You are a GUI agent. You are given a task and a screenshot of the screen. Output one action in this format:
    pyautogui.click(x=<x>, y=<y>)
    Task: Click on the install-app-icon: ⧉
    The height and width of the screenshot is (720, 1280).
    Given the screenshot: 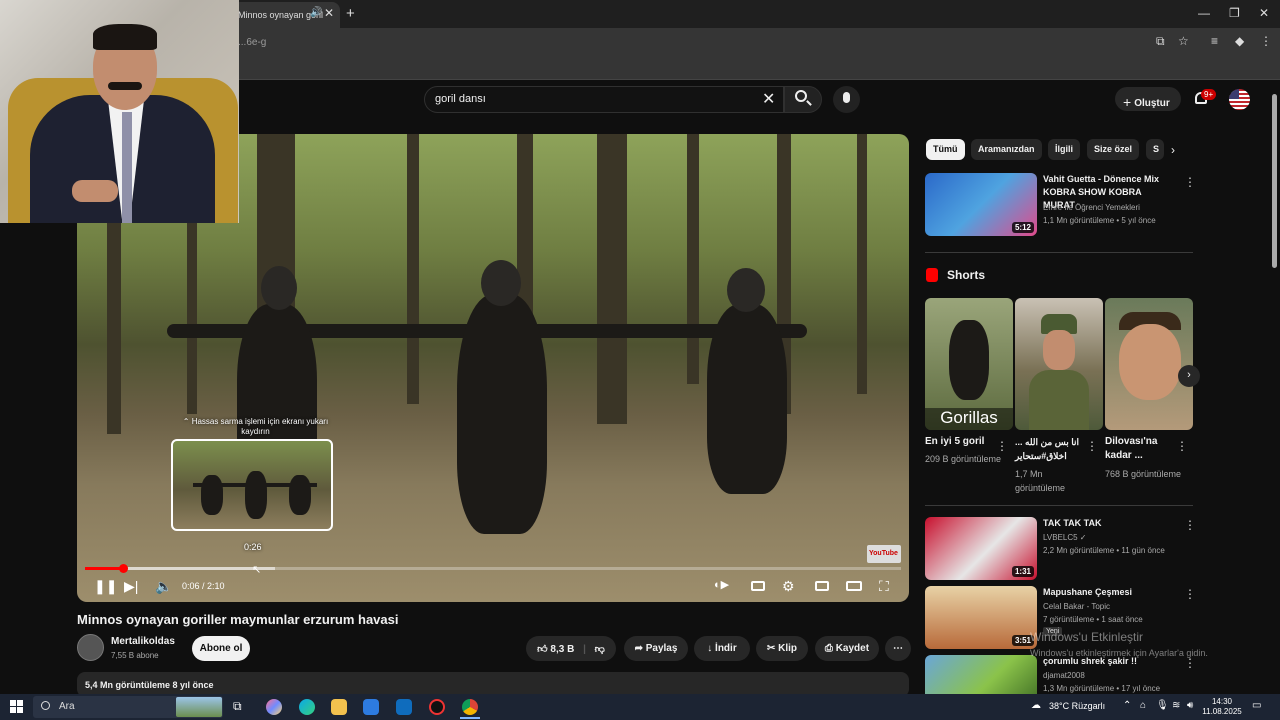 What is the action you would take?
    pyautogui.click(x=1160, y=41)
    